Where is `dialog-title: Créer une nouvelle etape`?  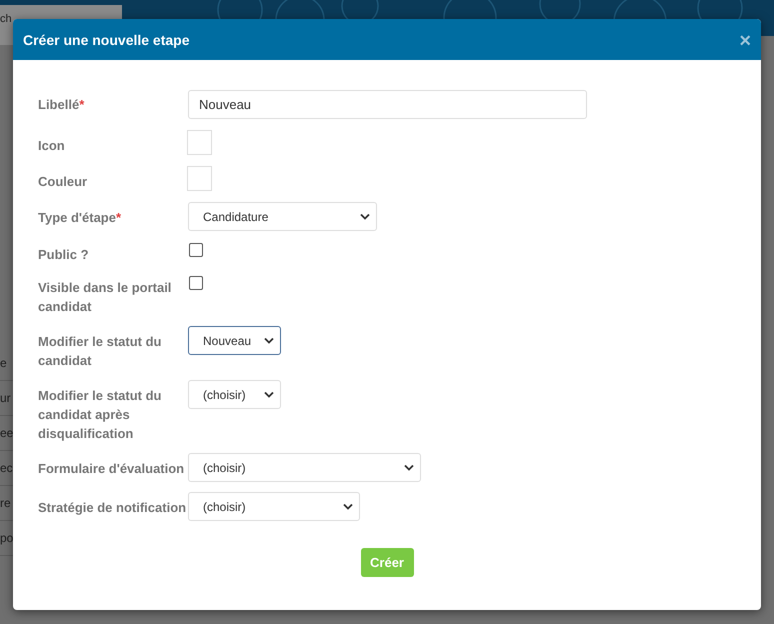
dialog-title: Créer une nouvelle etape is located at coordinates (106, 40).